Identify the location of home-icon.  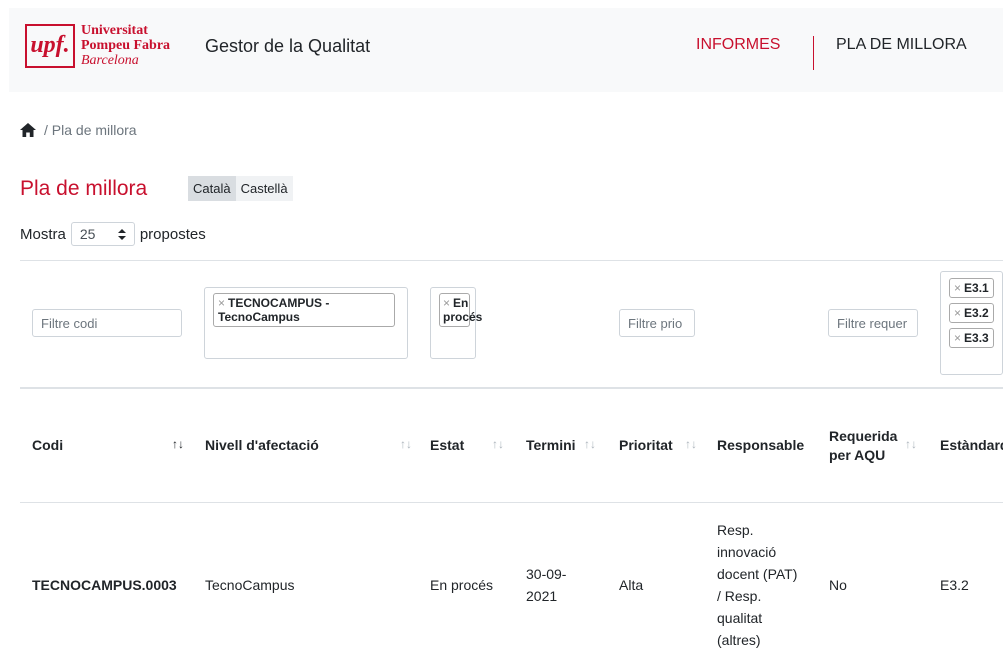
(28, 130).